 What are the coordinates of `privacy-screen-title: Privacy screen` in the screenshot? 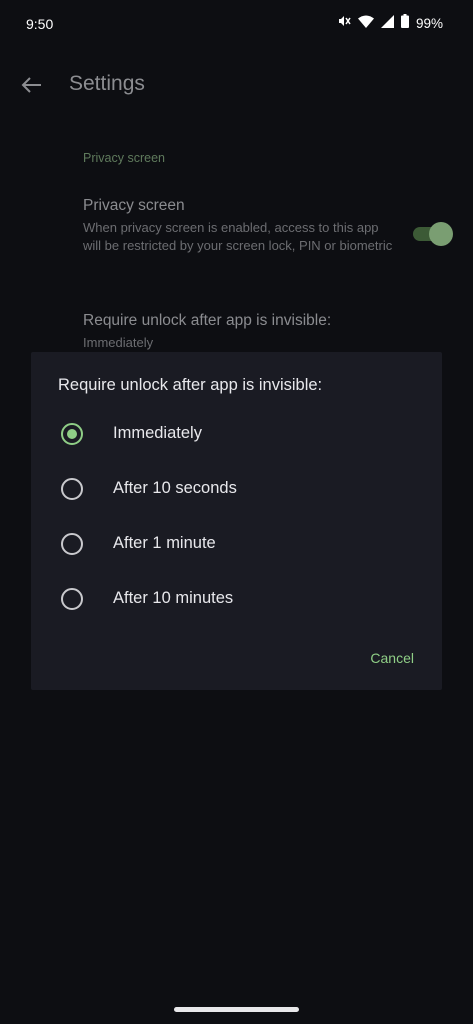 It's located at (134, 206).